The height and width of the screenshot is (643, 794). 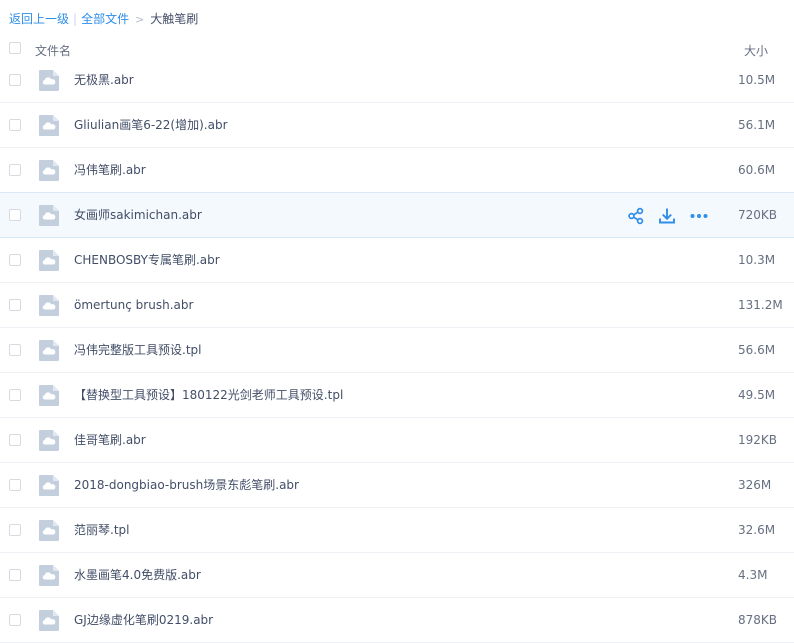 What do you see at coordinates (757, 125) in the screenshot?
I see `file-size: 56.1M` at bounding box center [757, 125].